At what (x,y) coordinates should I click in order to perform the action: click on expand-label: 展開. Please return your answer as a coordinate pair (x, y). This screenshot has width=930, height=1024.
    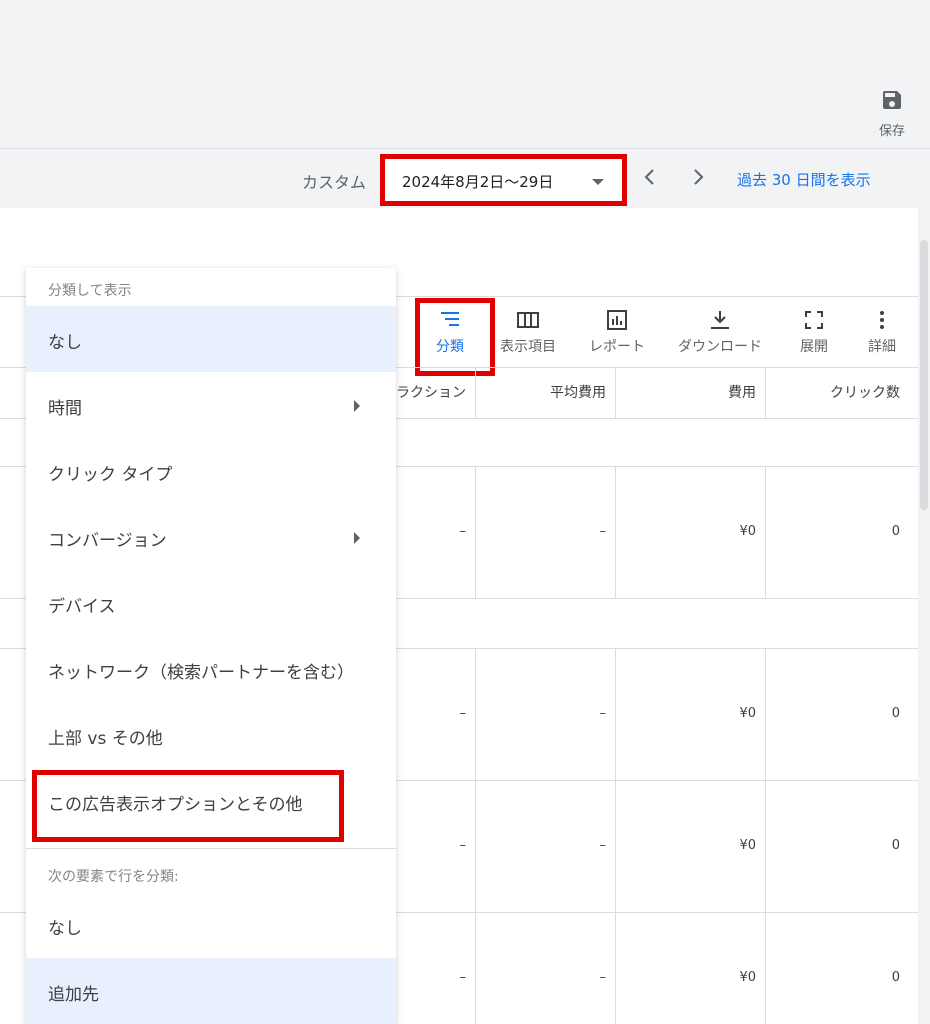
    Looking at the image, I should click on (814, 347).